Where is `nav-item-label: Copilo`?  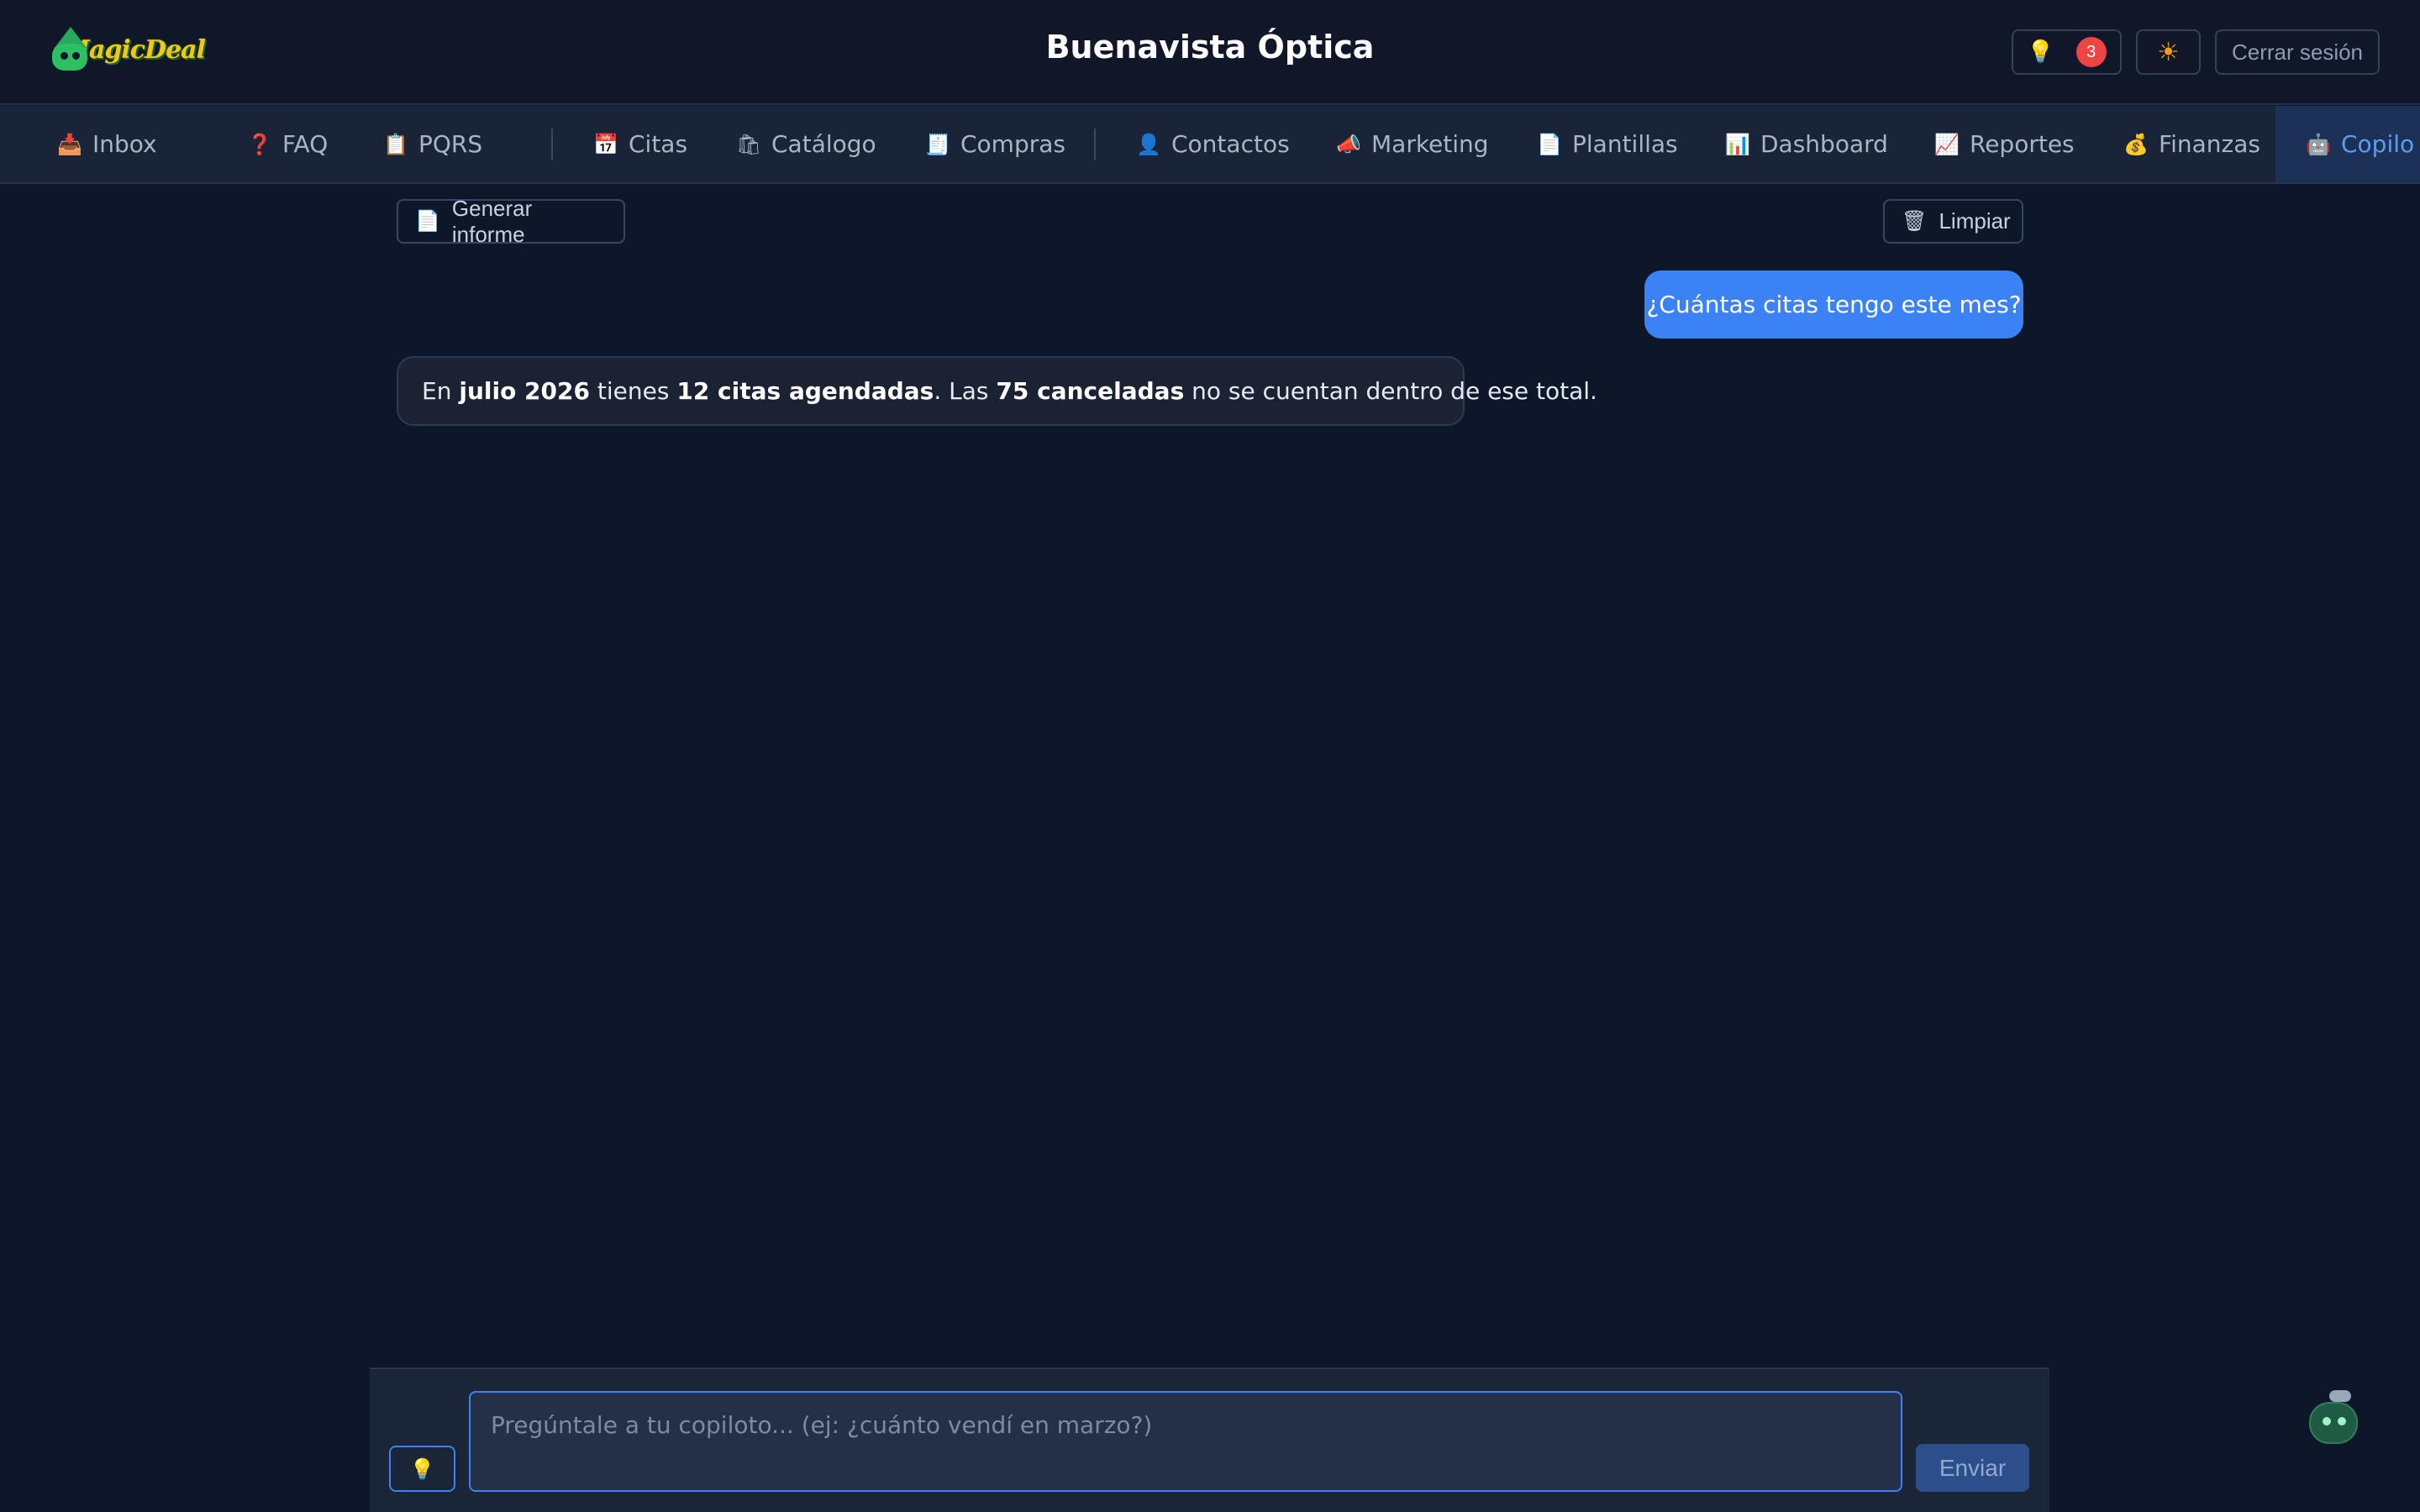
nav-item-label: Copilo is located at coordinates (2378, 144).